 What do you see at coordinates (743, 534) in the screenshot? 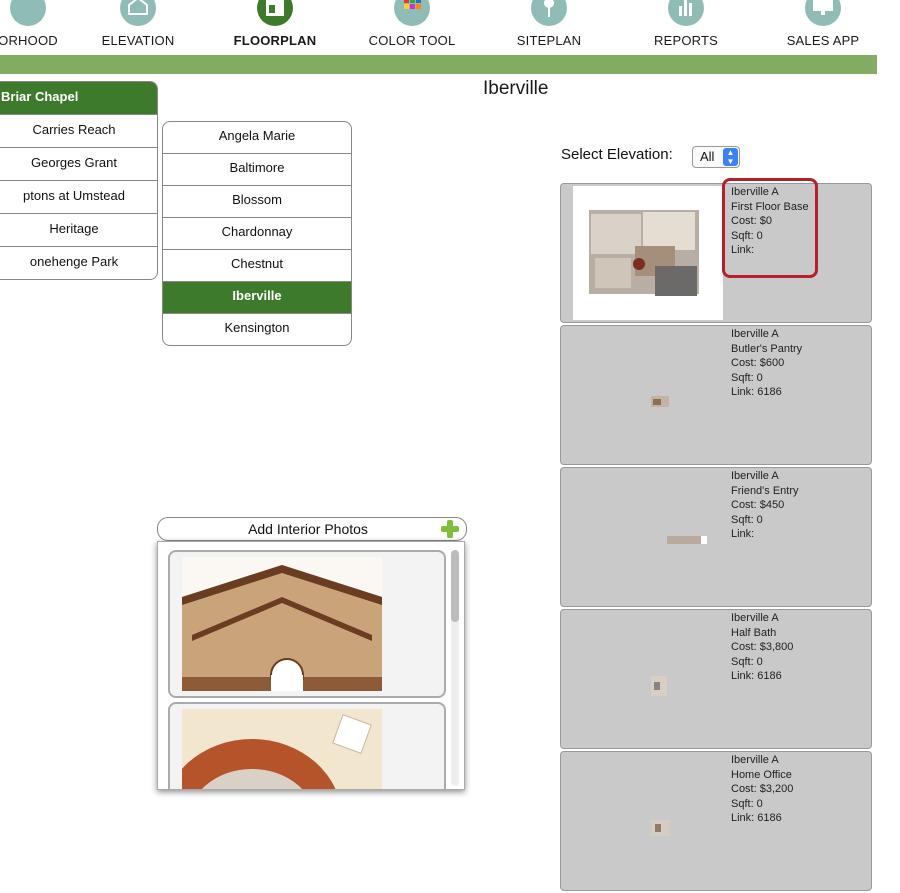
I see `option-link: Link:` at bounding box center [743, 534].